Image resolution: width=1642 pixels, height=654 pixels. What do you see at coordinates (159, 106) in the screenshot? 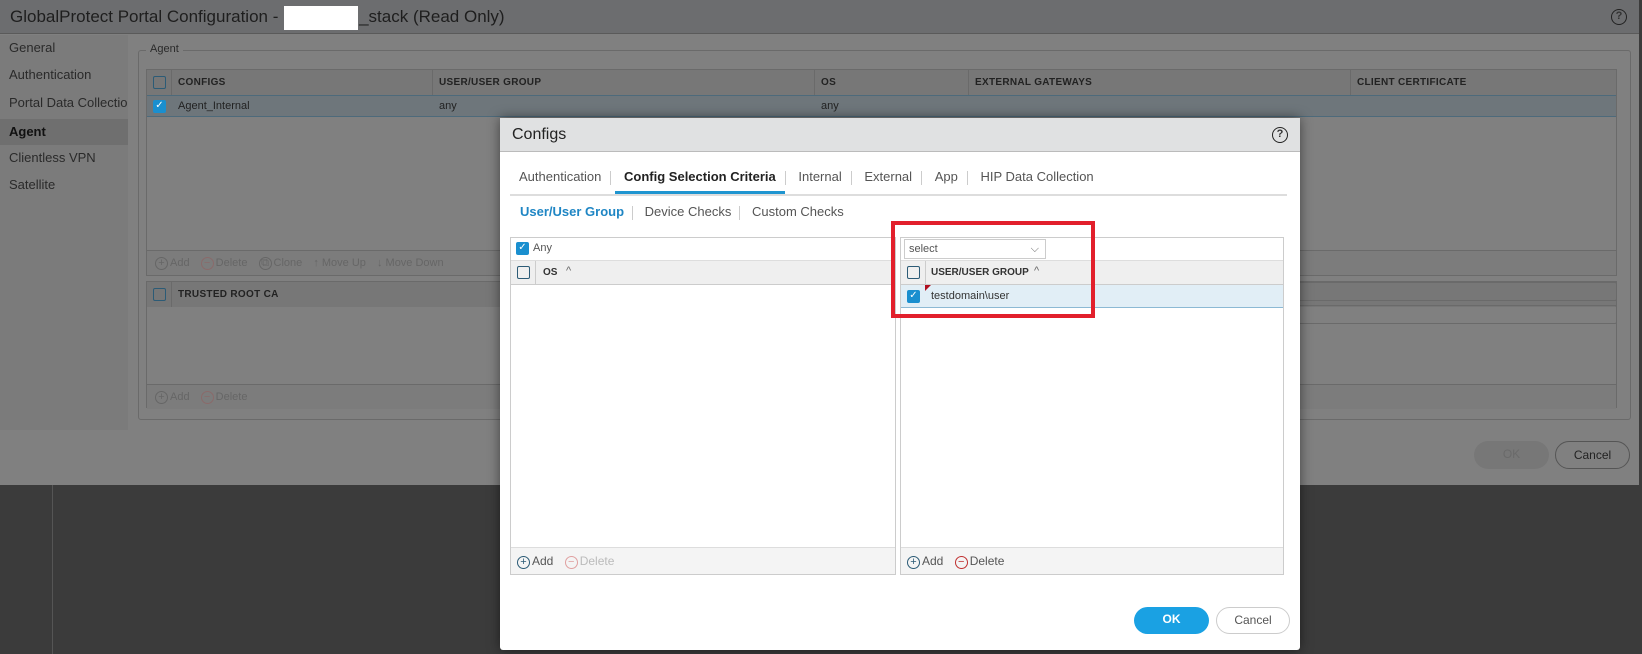
I see `row-checkbox: ✓` at bounding box center [159, 106].